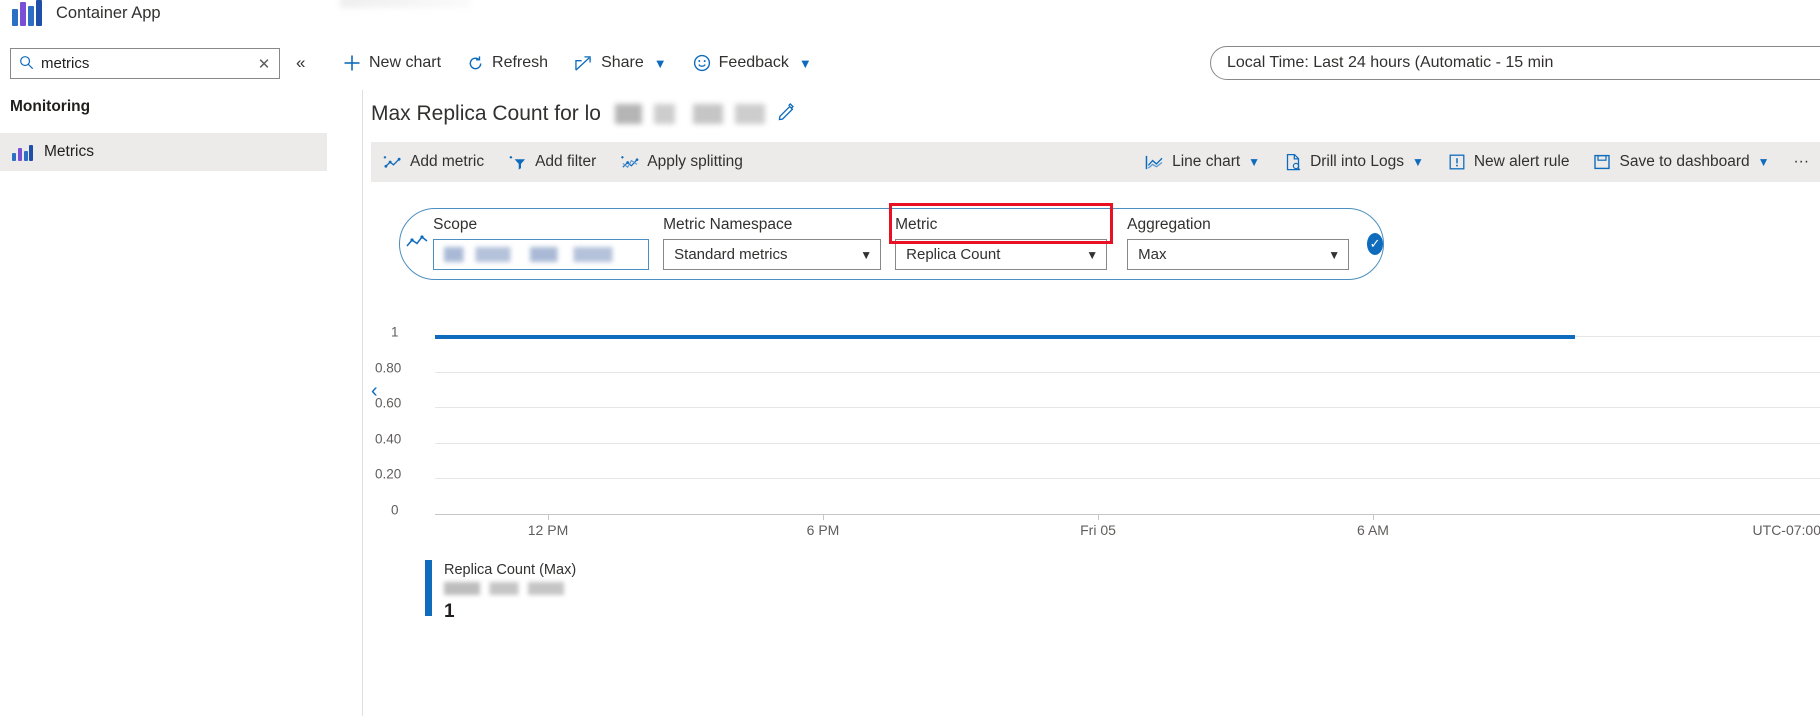  I want to click on share-icon, so click(583, 63).